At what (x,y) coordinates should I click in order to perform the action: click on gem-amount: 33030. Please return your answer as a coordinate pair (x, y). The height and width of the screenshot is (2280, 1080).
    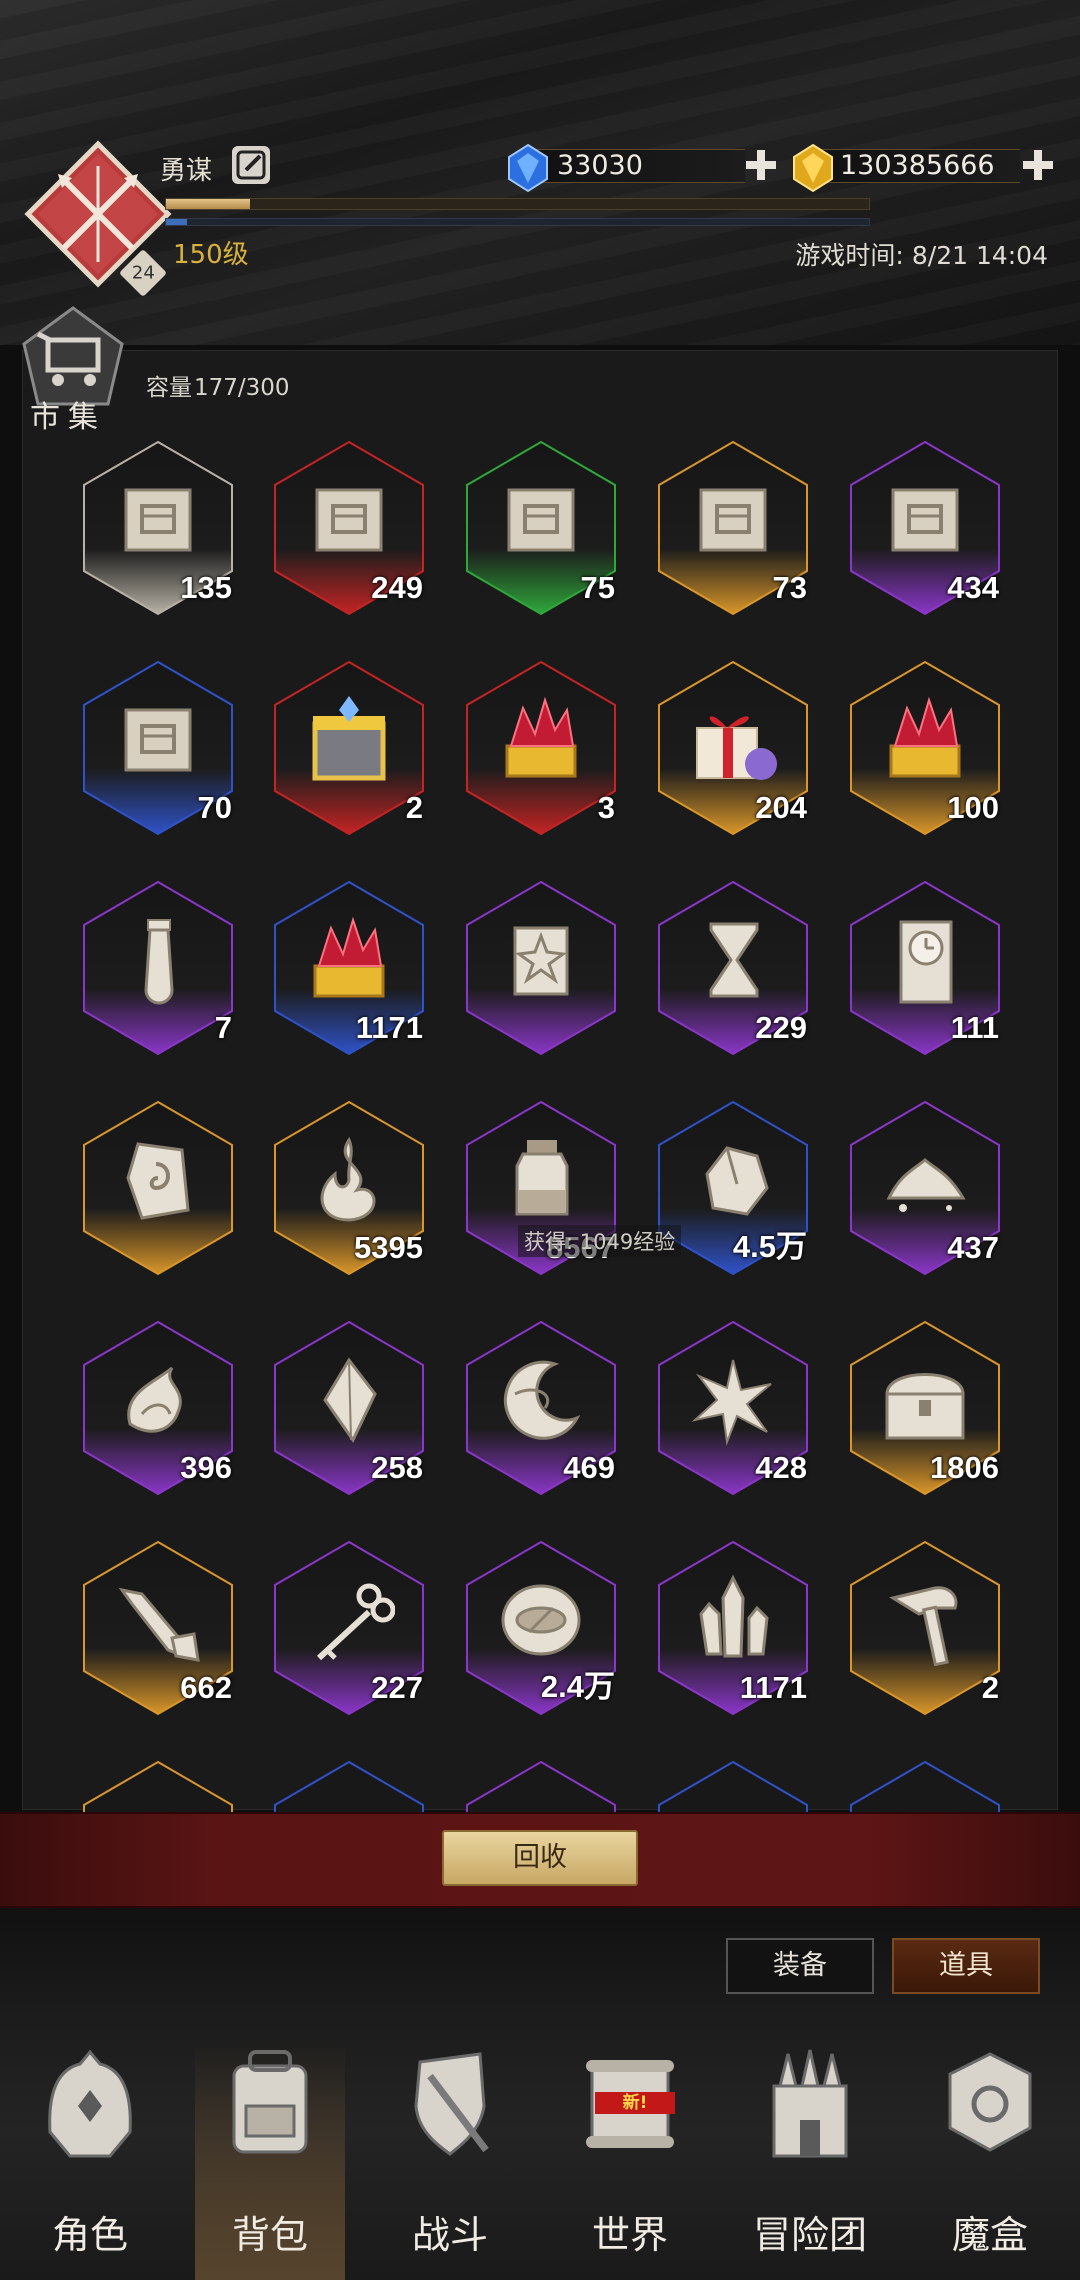
    Looking at the image, I should click on (600, 165).